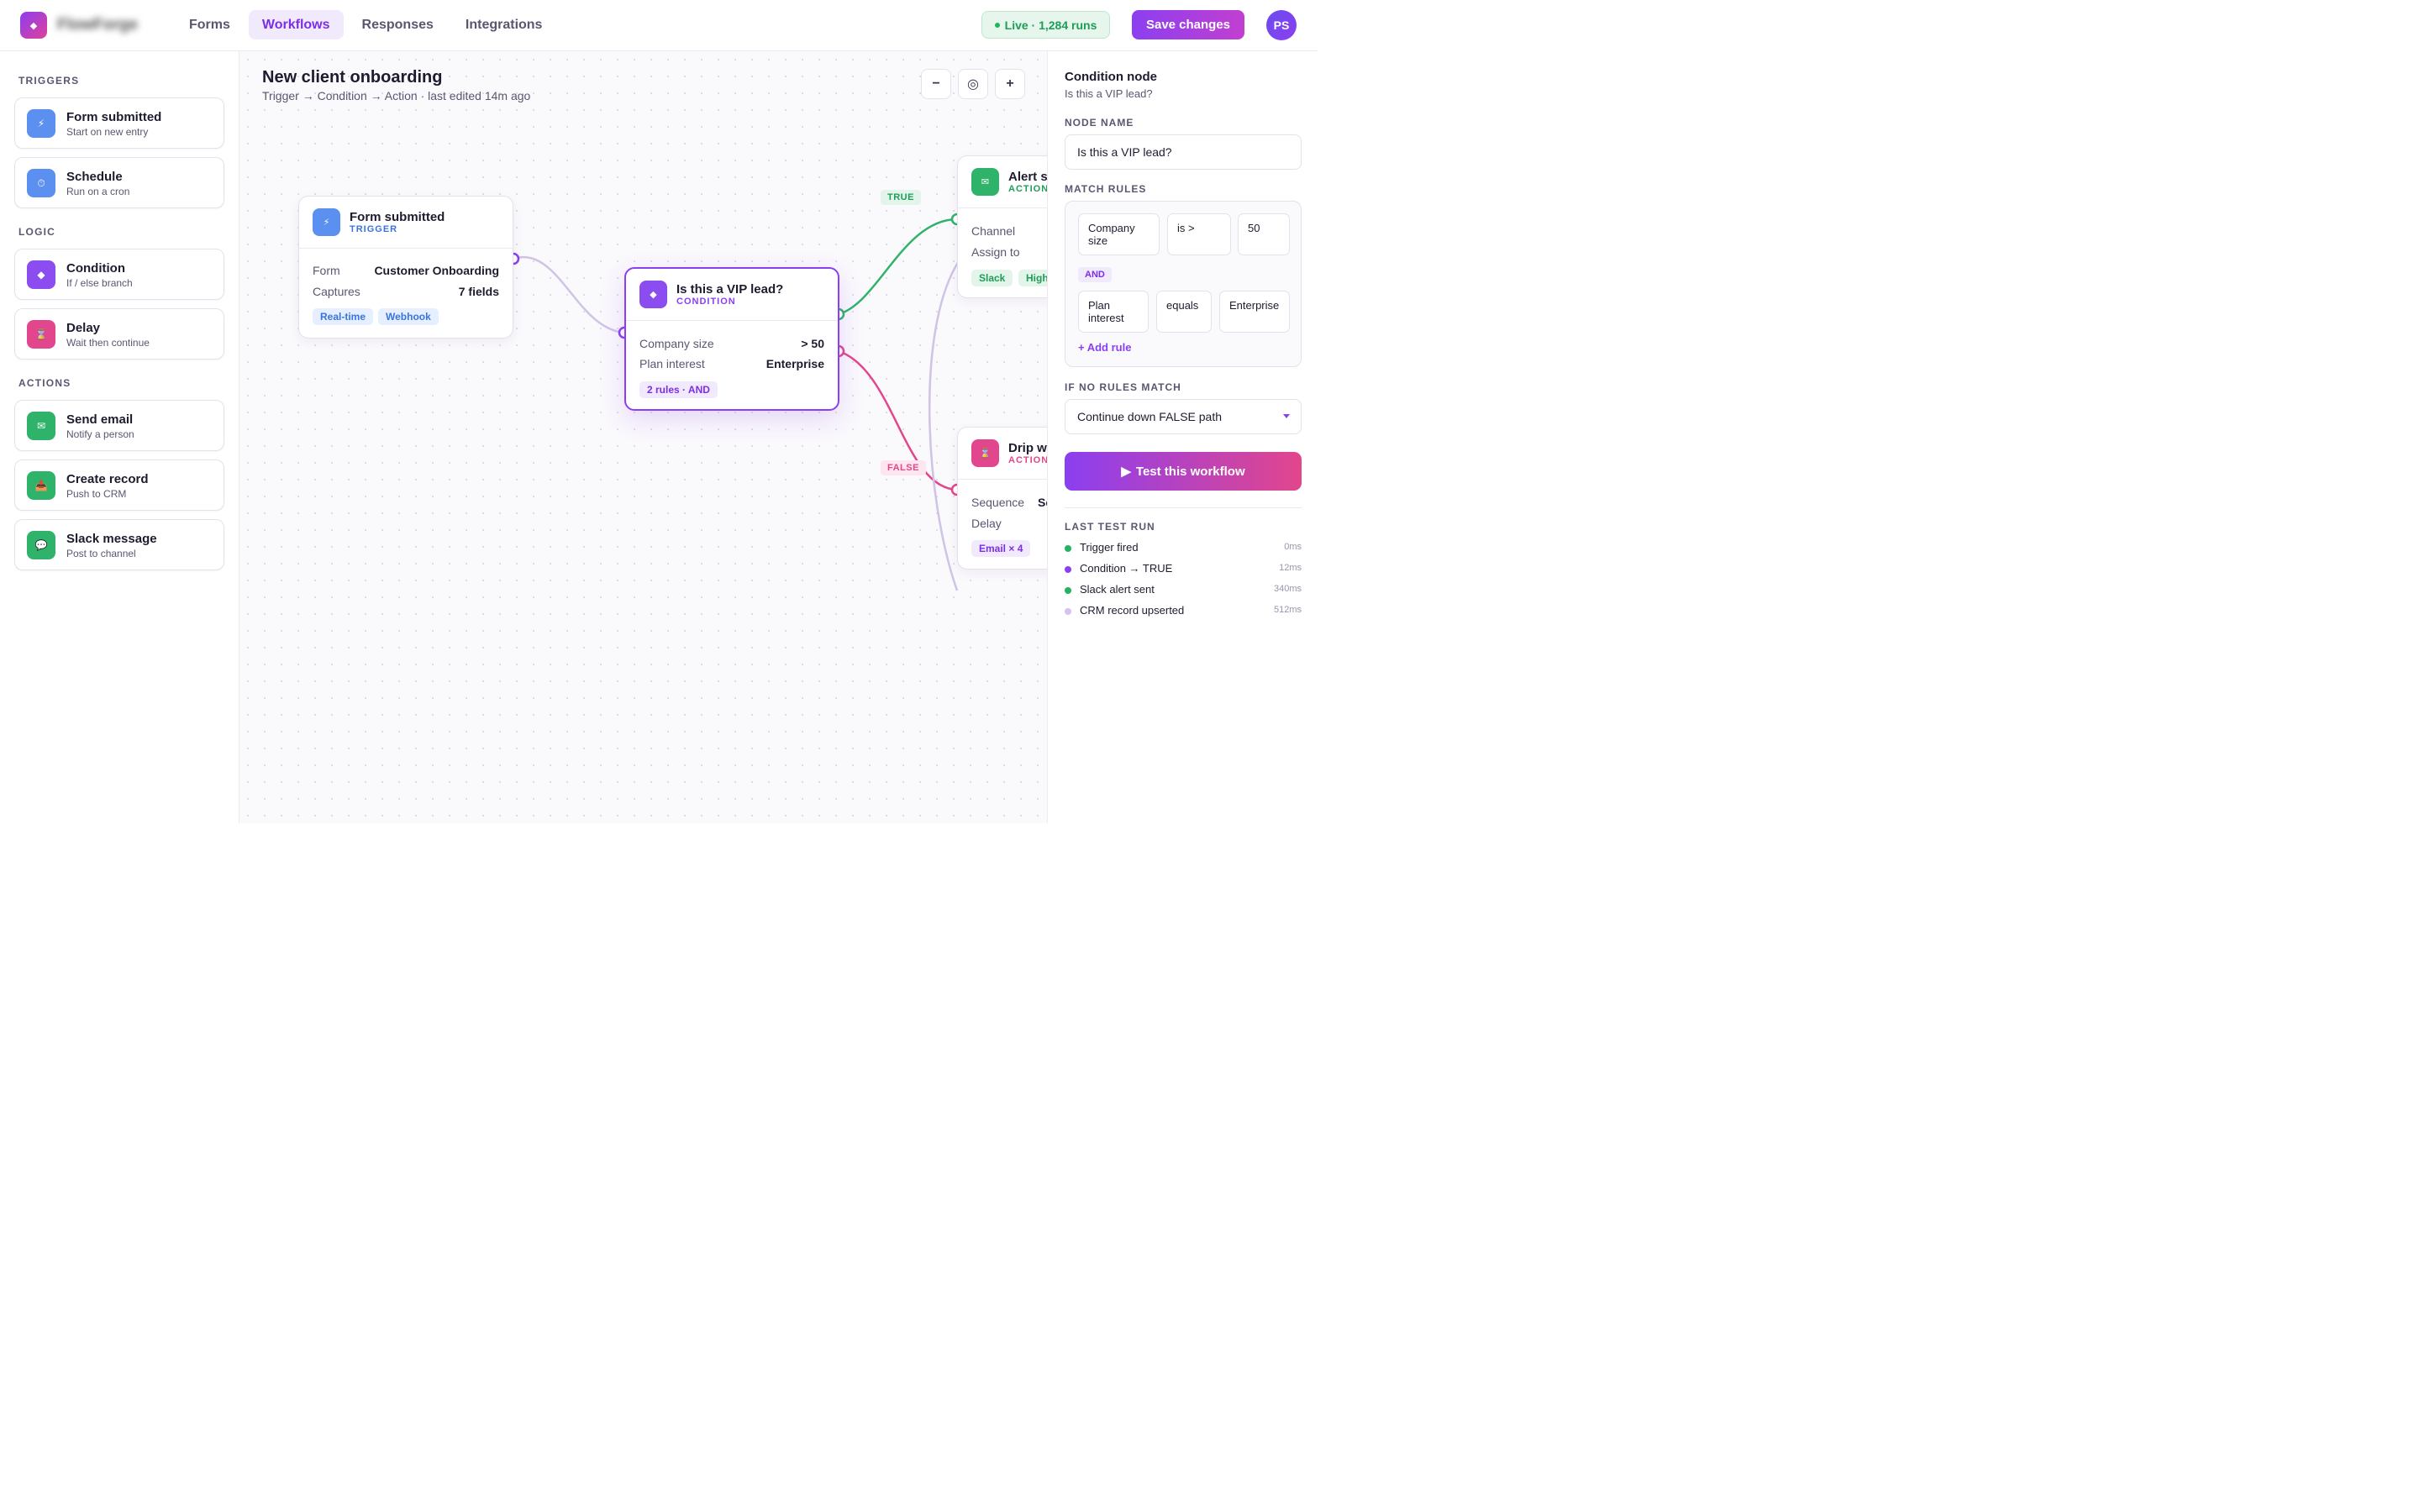 Image resolution: width=2420 pixels, height=1512 pixels. What do you see at coordinates (1264, 234) in the screenshot?
I see `rule-value-input: 50` at bounding box center [1264, 234].